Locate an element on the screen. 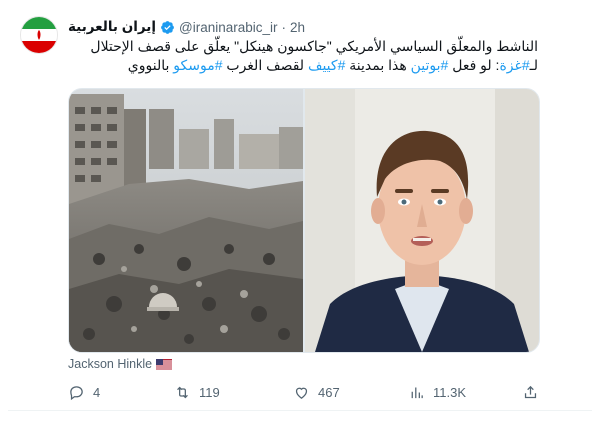 The width and height of the screenshot is (600, 423). like-button: 467 is located at coordinates (316, 392).